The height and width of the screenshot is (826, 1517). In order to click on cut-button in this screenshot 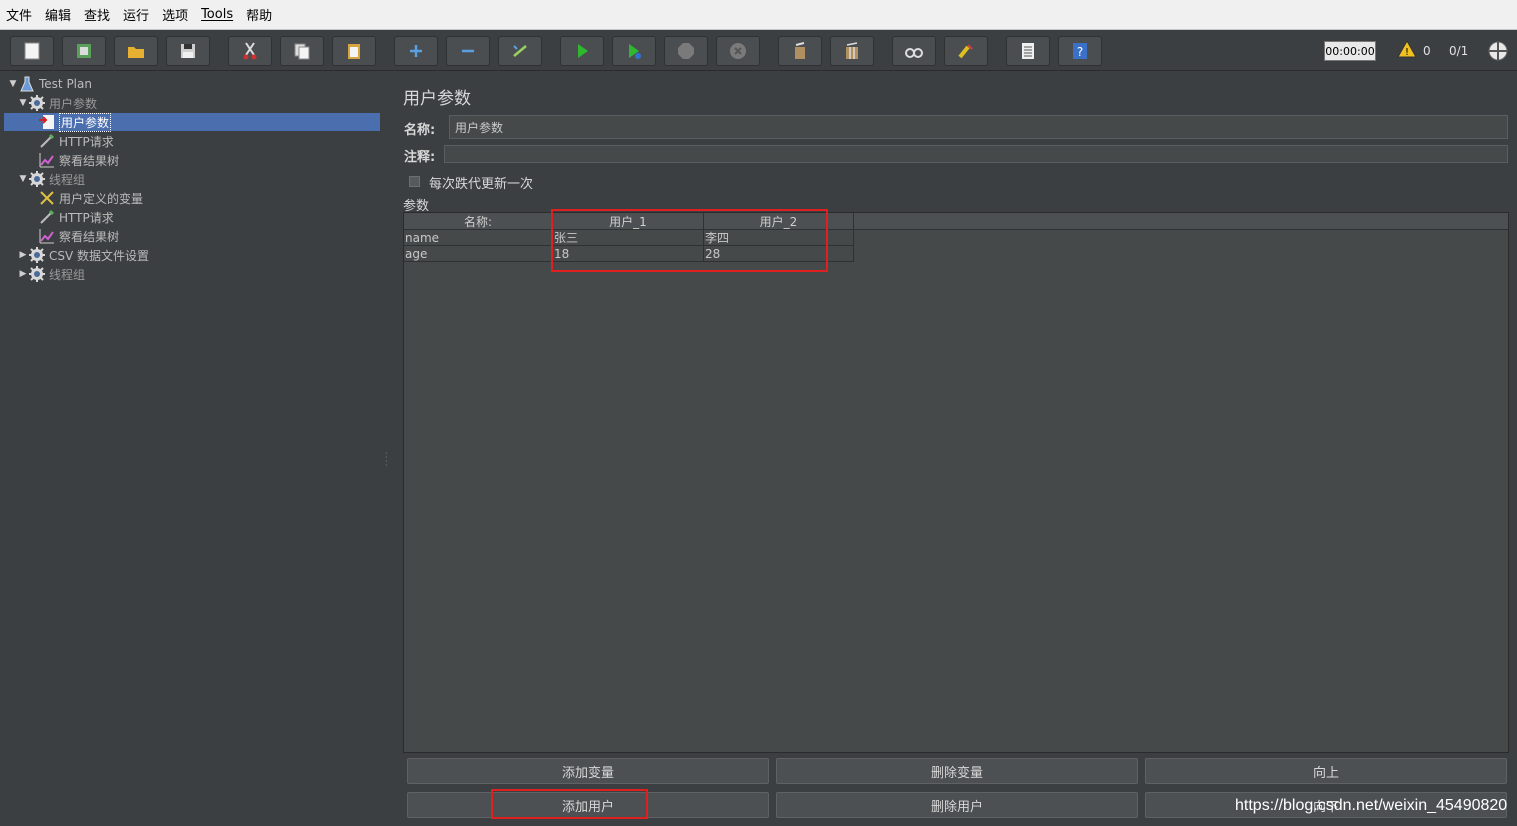, I will do `click(250, 51)`.